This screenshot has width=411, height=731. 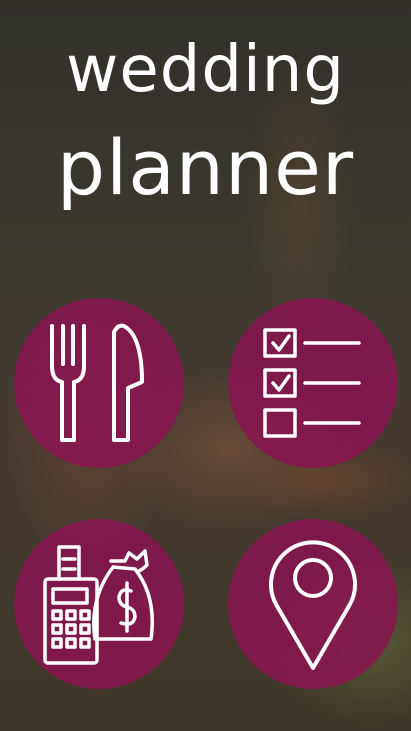 I want to click on checklist-button, so click(x=313, y=383).